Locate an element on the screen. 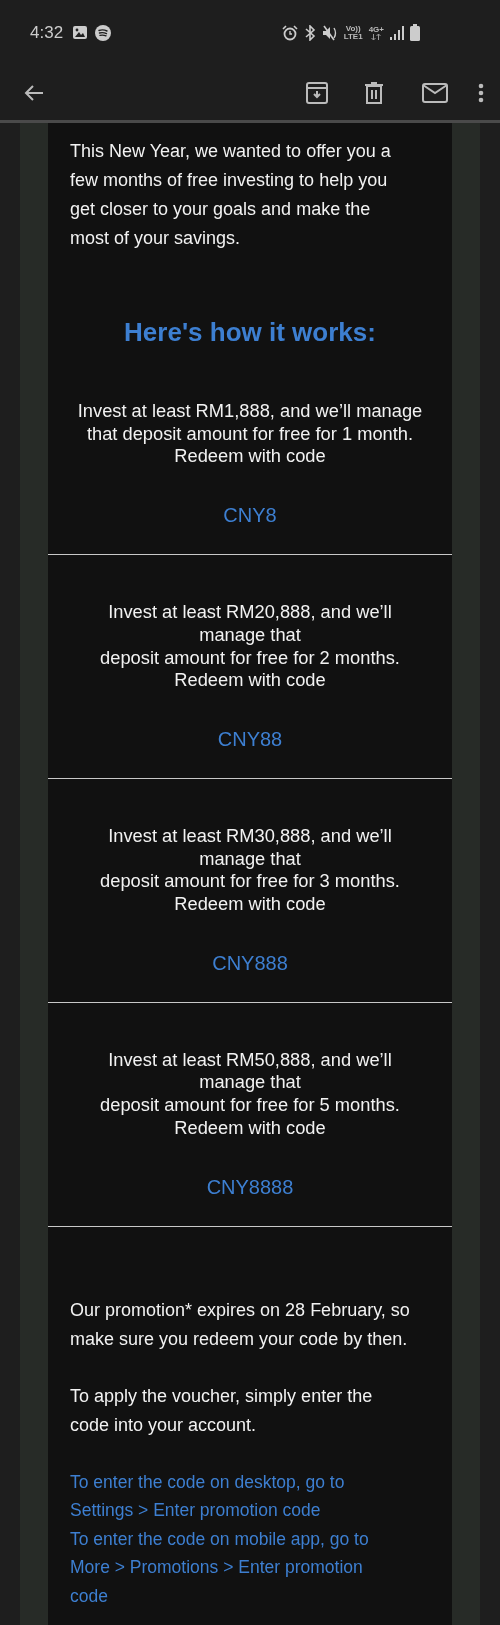 The image size is (500, 1625). data-arrows-icon is located at coordinates (376, 36).